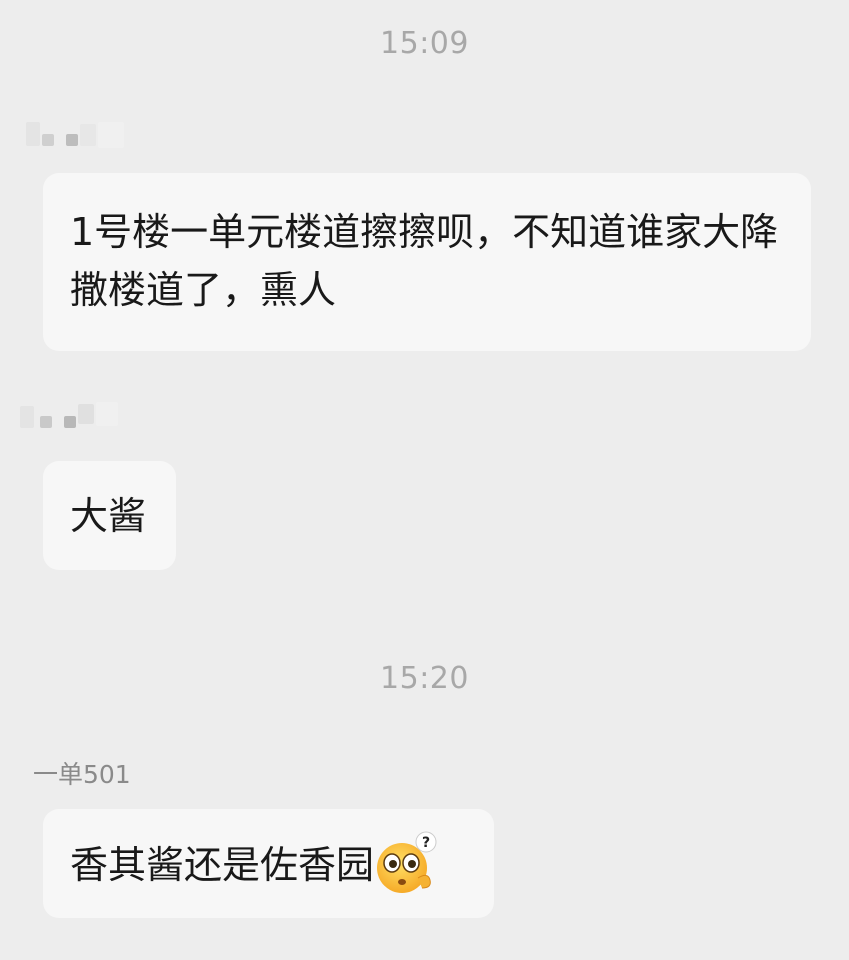 The height and width of the screenshot is (960, 849). I want to click on message-bubble: 香其酱还是佐香园 ?, so click(268, 863).